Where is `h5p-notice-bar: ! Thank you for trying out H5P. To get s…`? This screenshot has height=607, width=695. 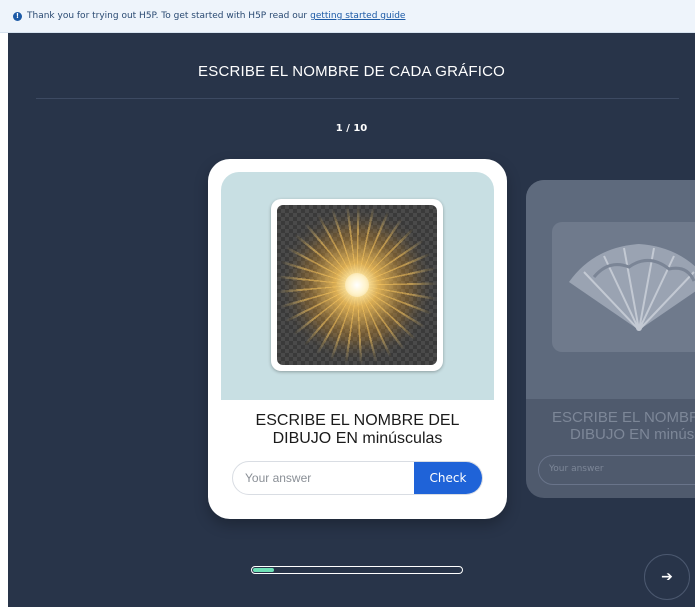
h5p-notice-bar: ! Thank you for trying out H5P. To get s… is located at coordinates (347, 16).